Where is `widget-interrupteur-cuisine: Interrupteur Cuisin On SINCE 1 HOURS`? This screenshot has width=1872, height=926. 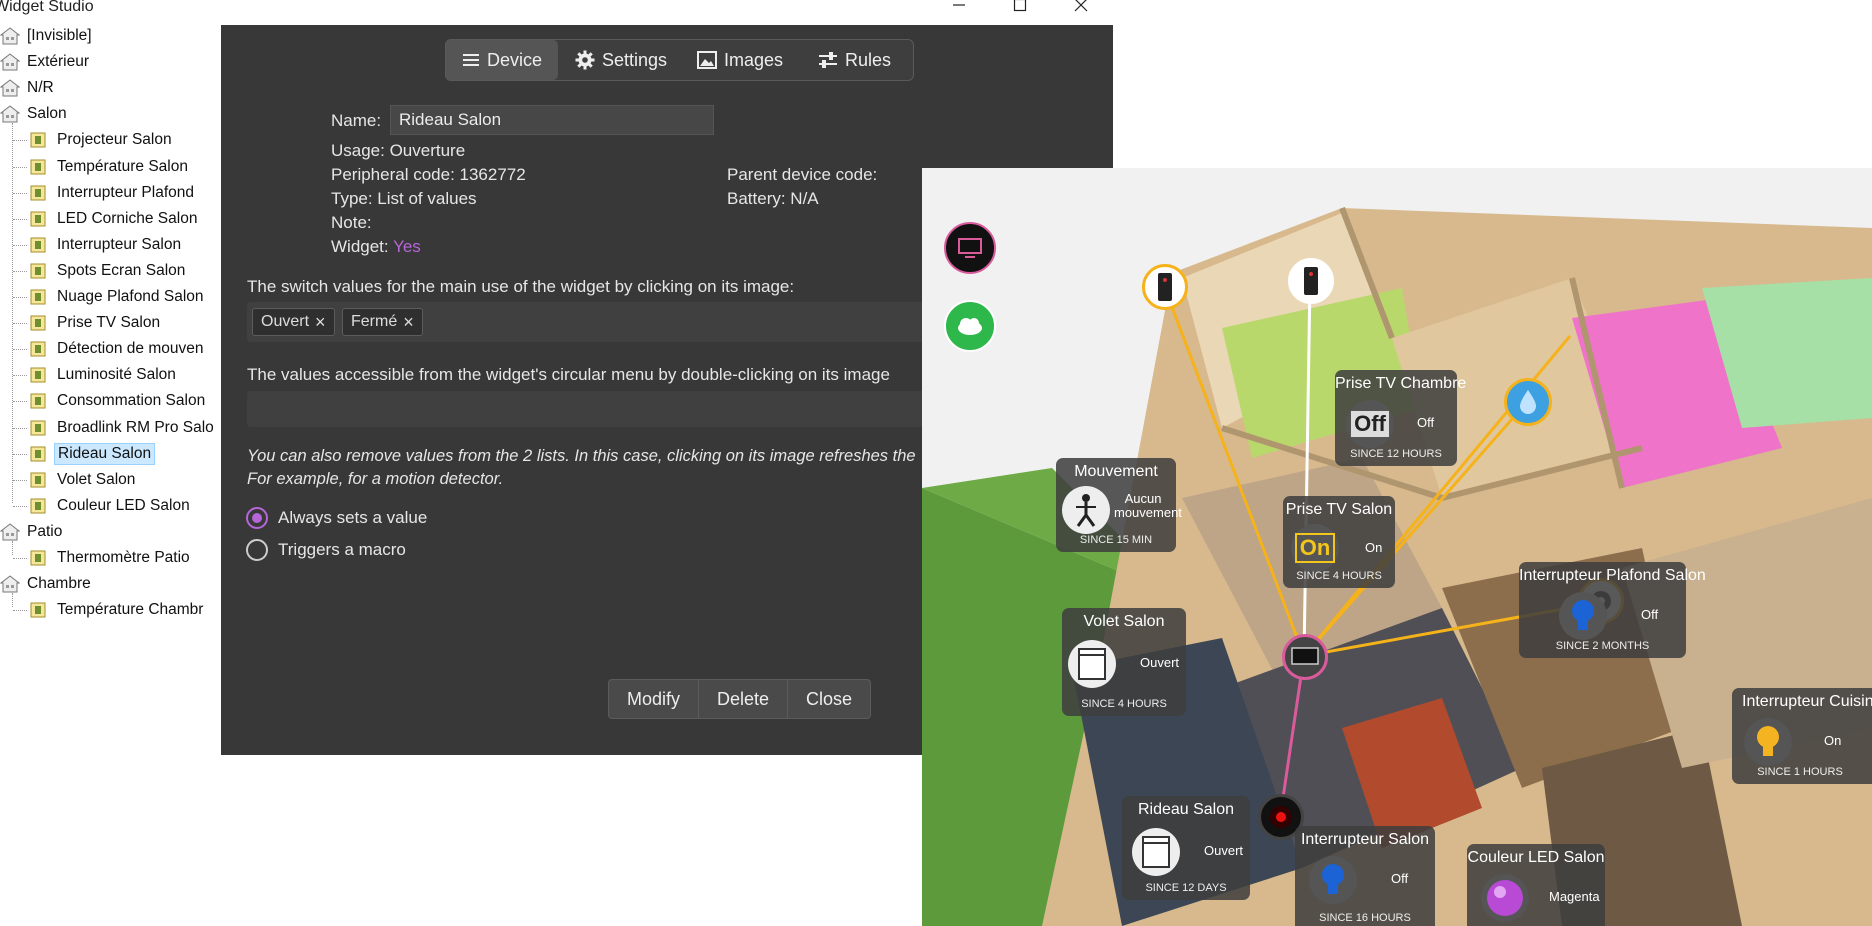
widget-interrupteur-cuisine: Interrupteur Cuisin On SINCE 1 HOURS is located at coordinates (1802, 736).